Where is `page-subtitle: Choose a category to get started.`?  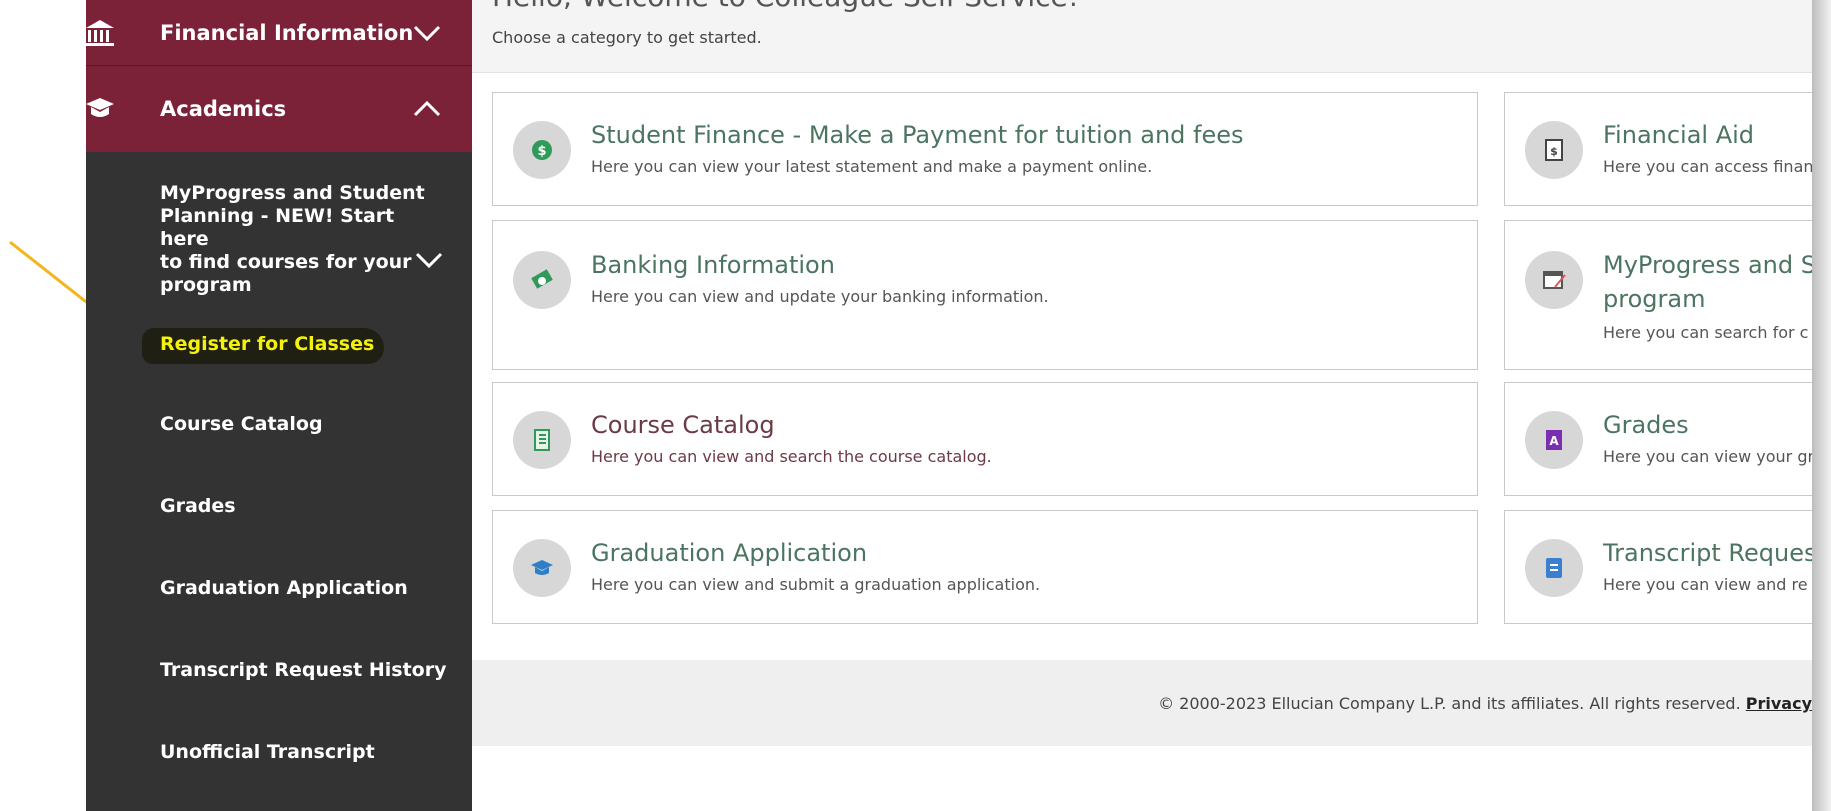 page-subtitle: Choose a category to get started. is located at coordinates (627, 37).